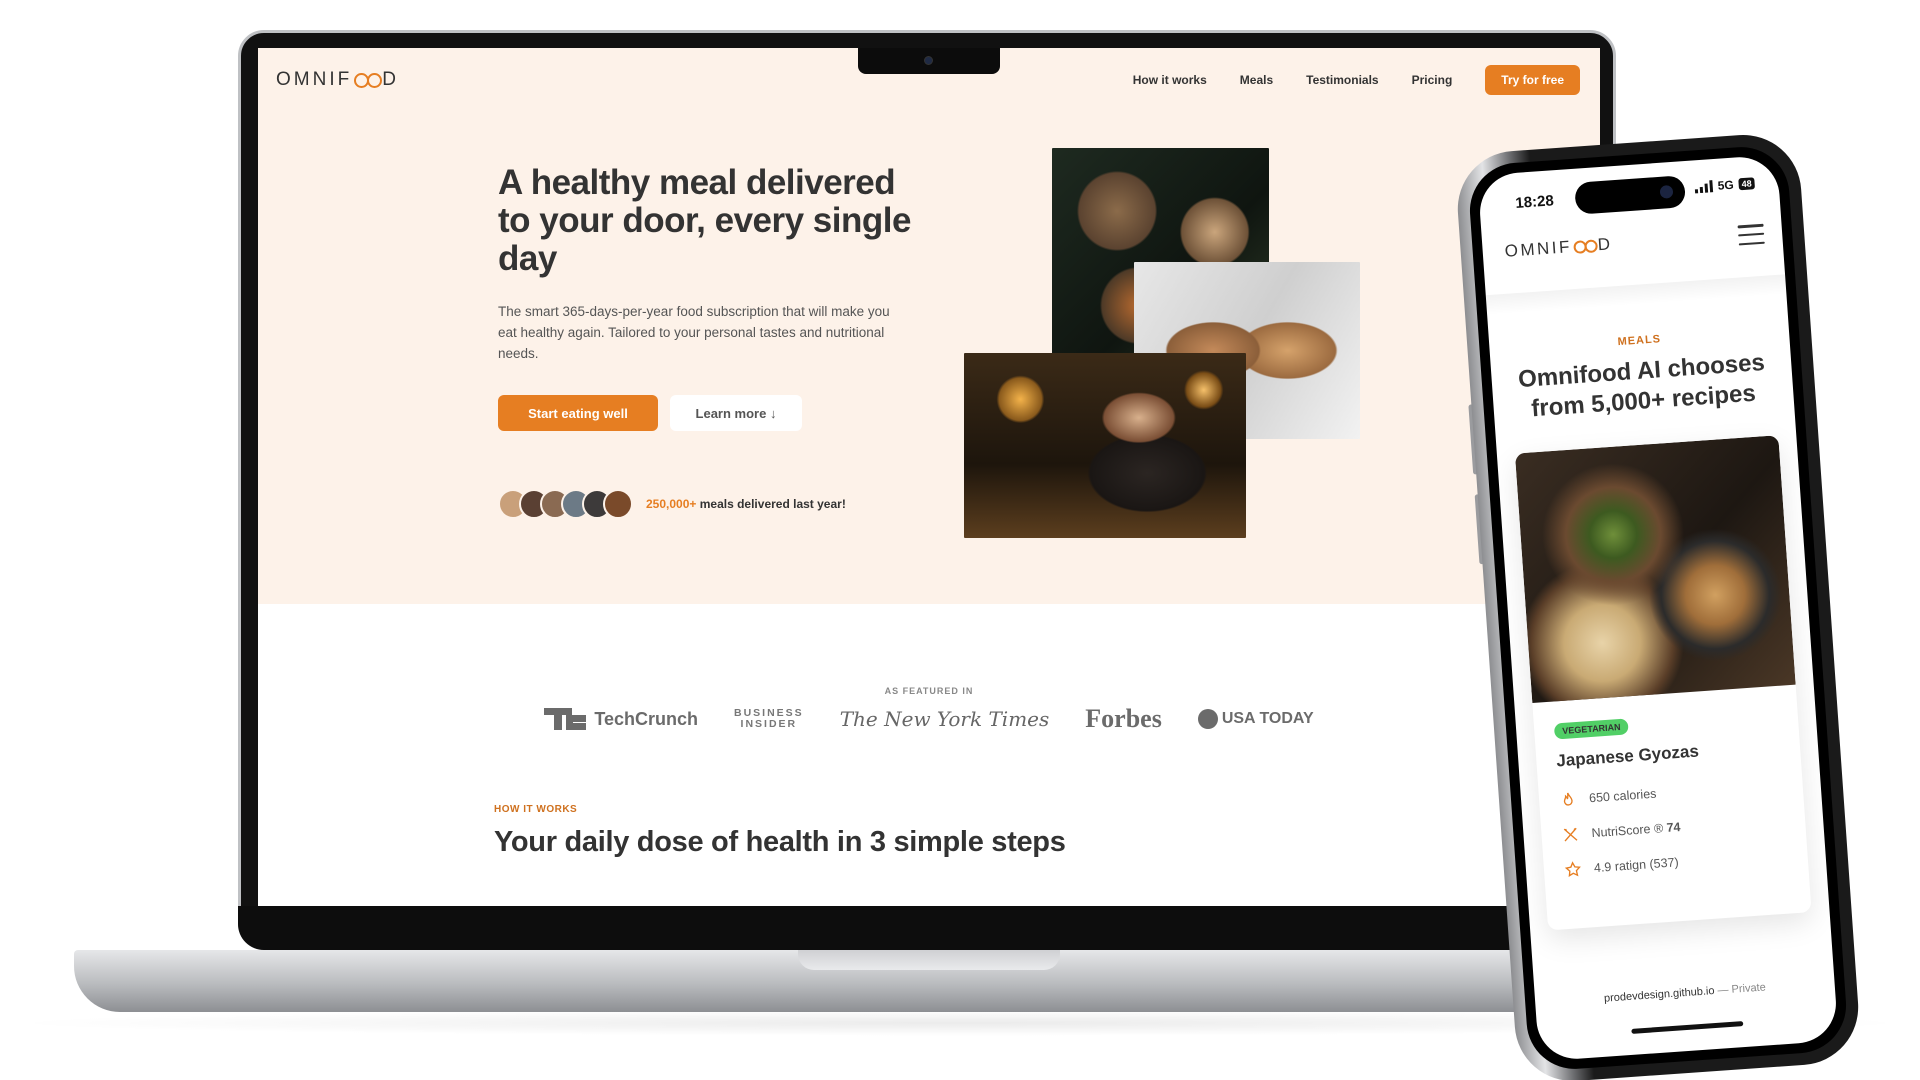 The image size is (1920, 1080). What do you see at coordinates (929, 691) in the screenshot?
I see `featured-label: AS FEATURED IN` at bounding box center [929, 691].